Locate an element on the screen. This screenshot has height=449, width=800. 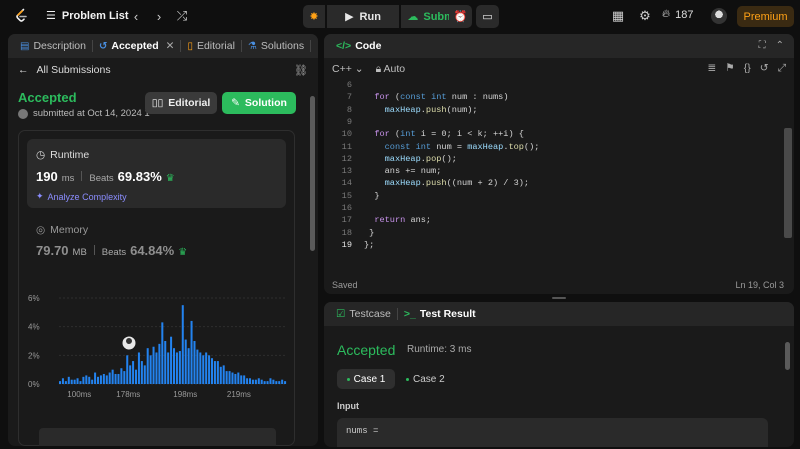
run-button: ▶ Run is located at coordinates (363, 16).